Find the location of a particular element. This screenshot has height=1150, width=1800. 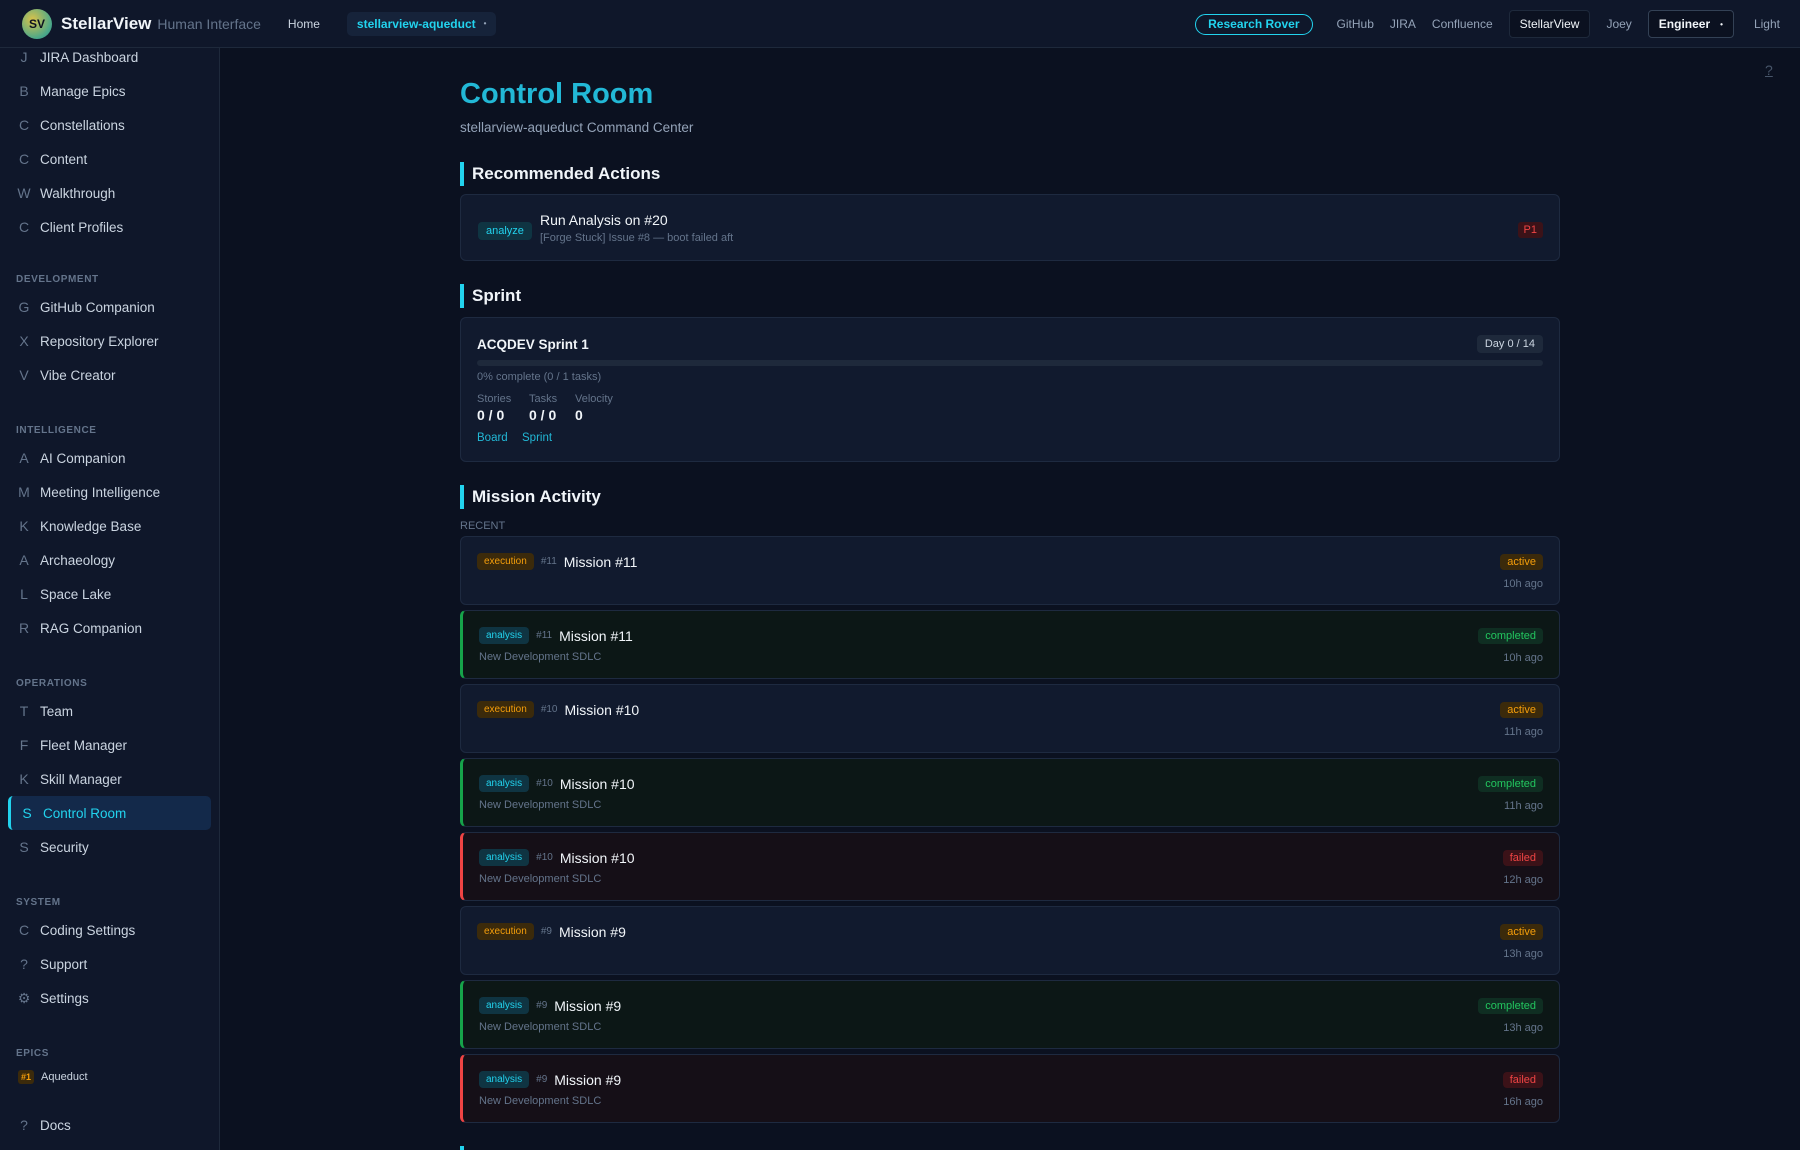

sidebar-item-label: JIRA Dashboard is located at coordinates (89, 57).